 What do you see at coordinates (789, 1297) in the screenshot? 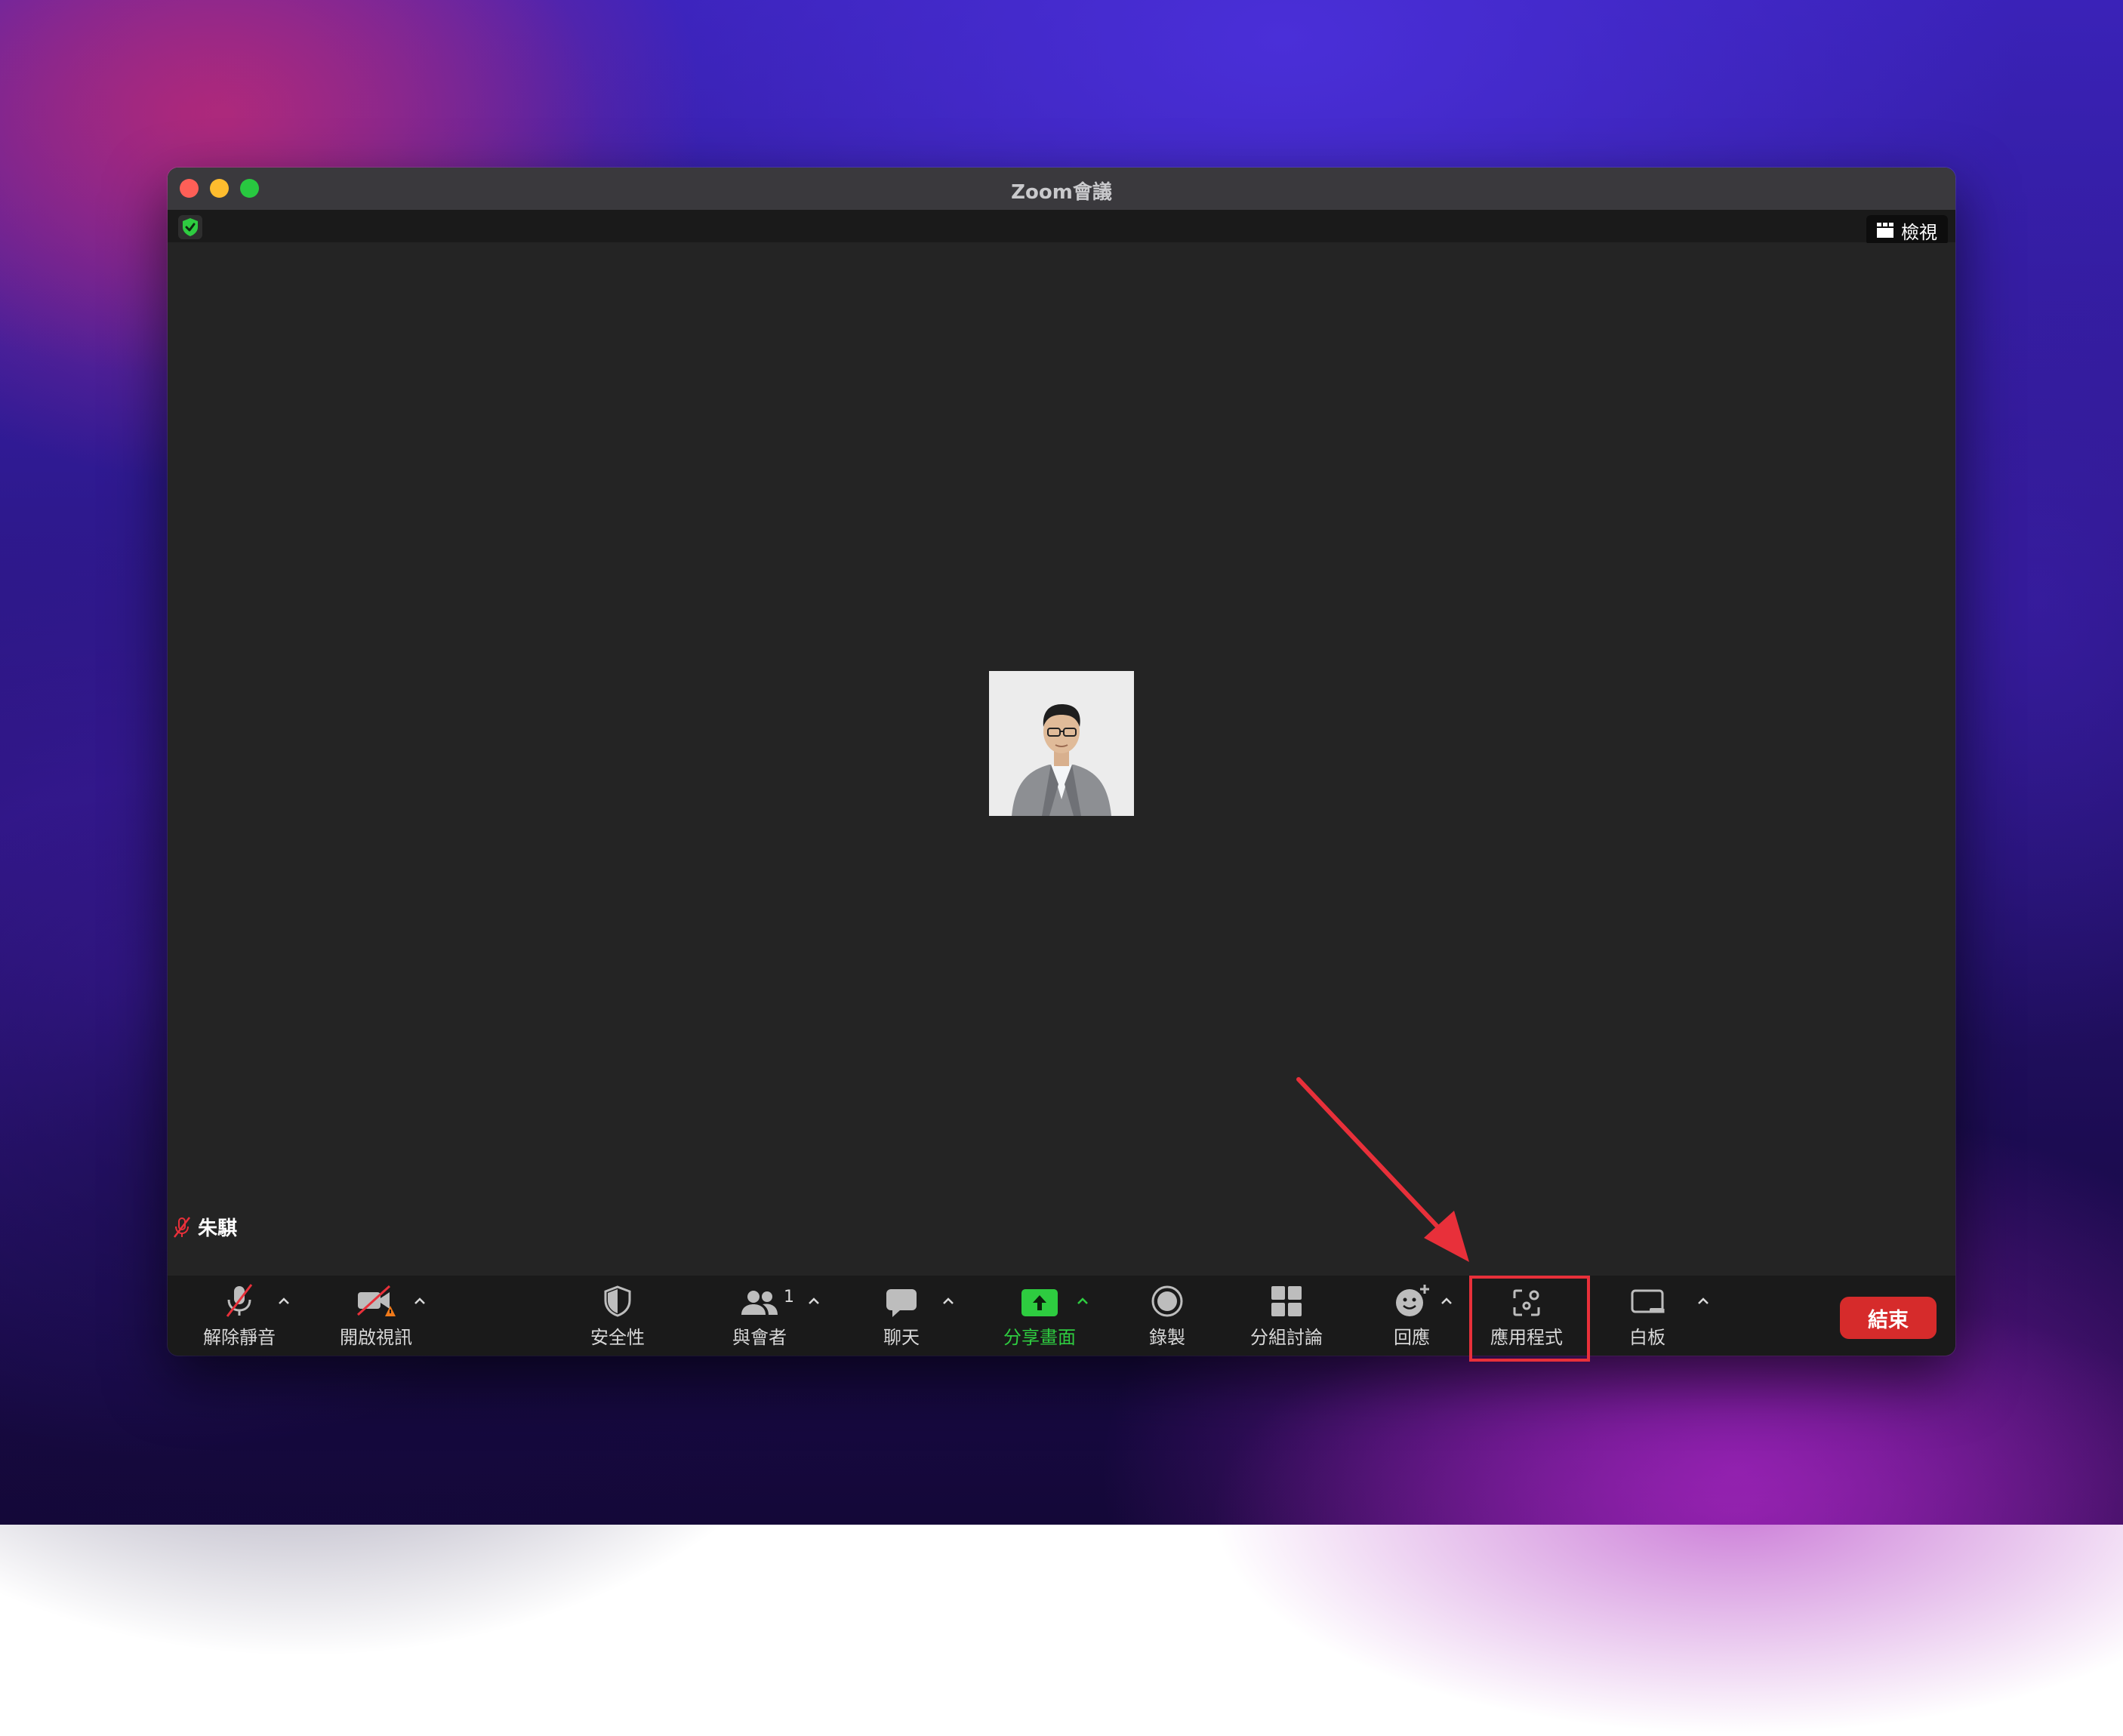
I see `participants-count: 1` at bounding box center [789, 1297].